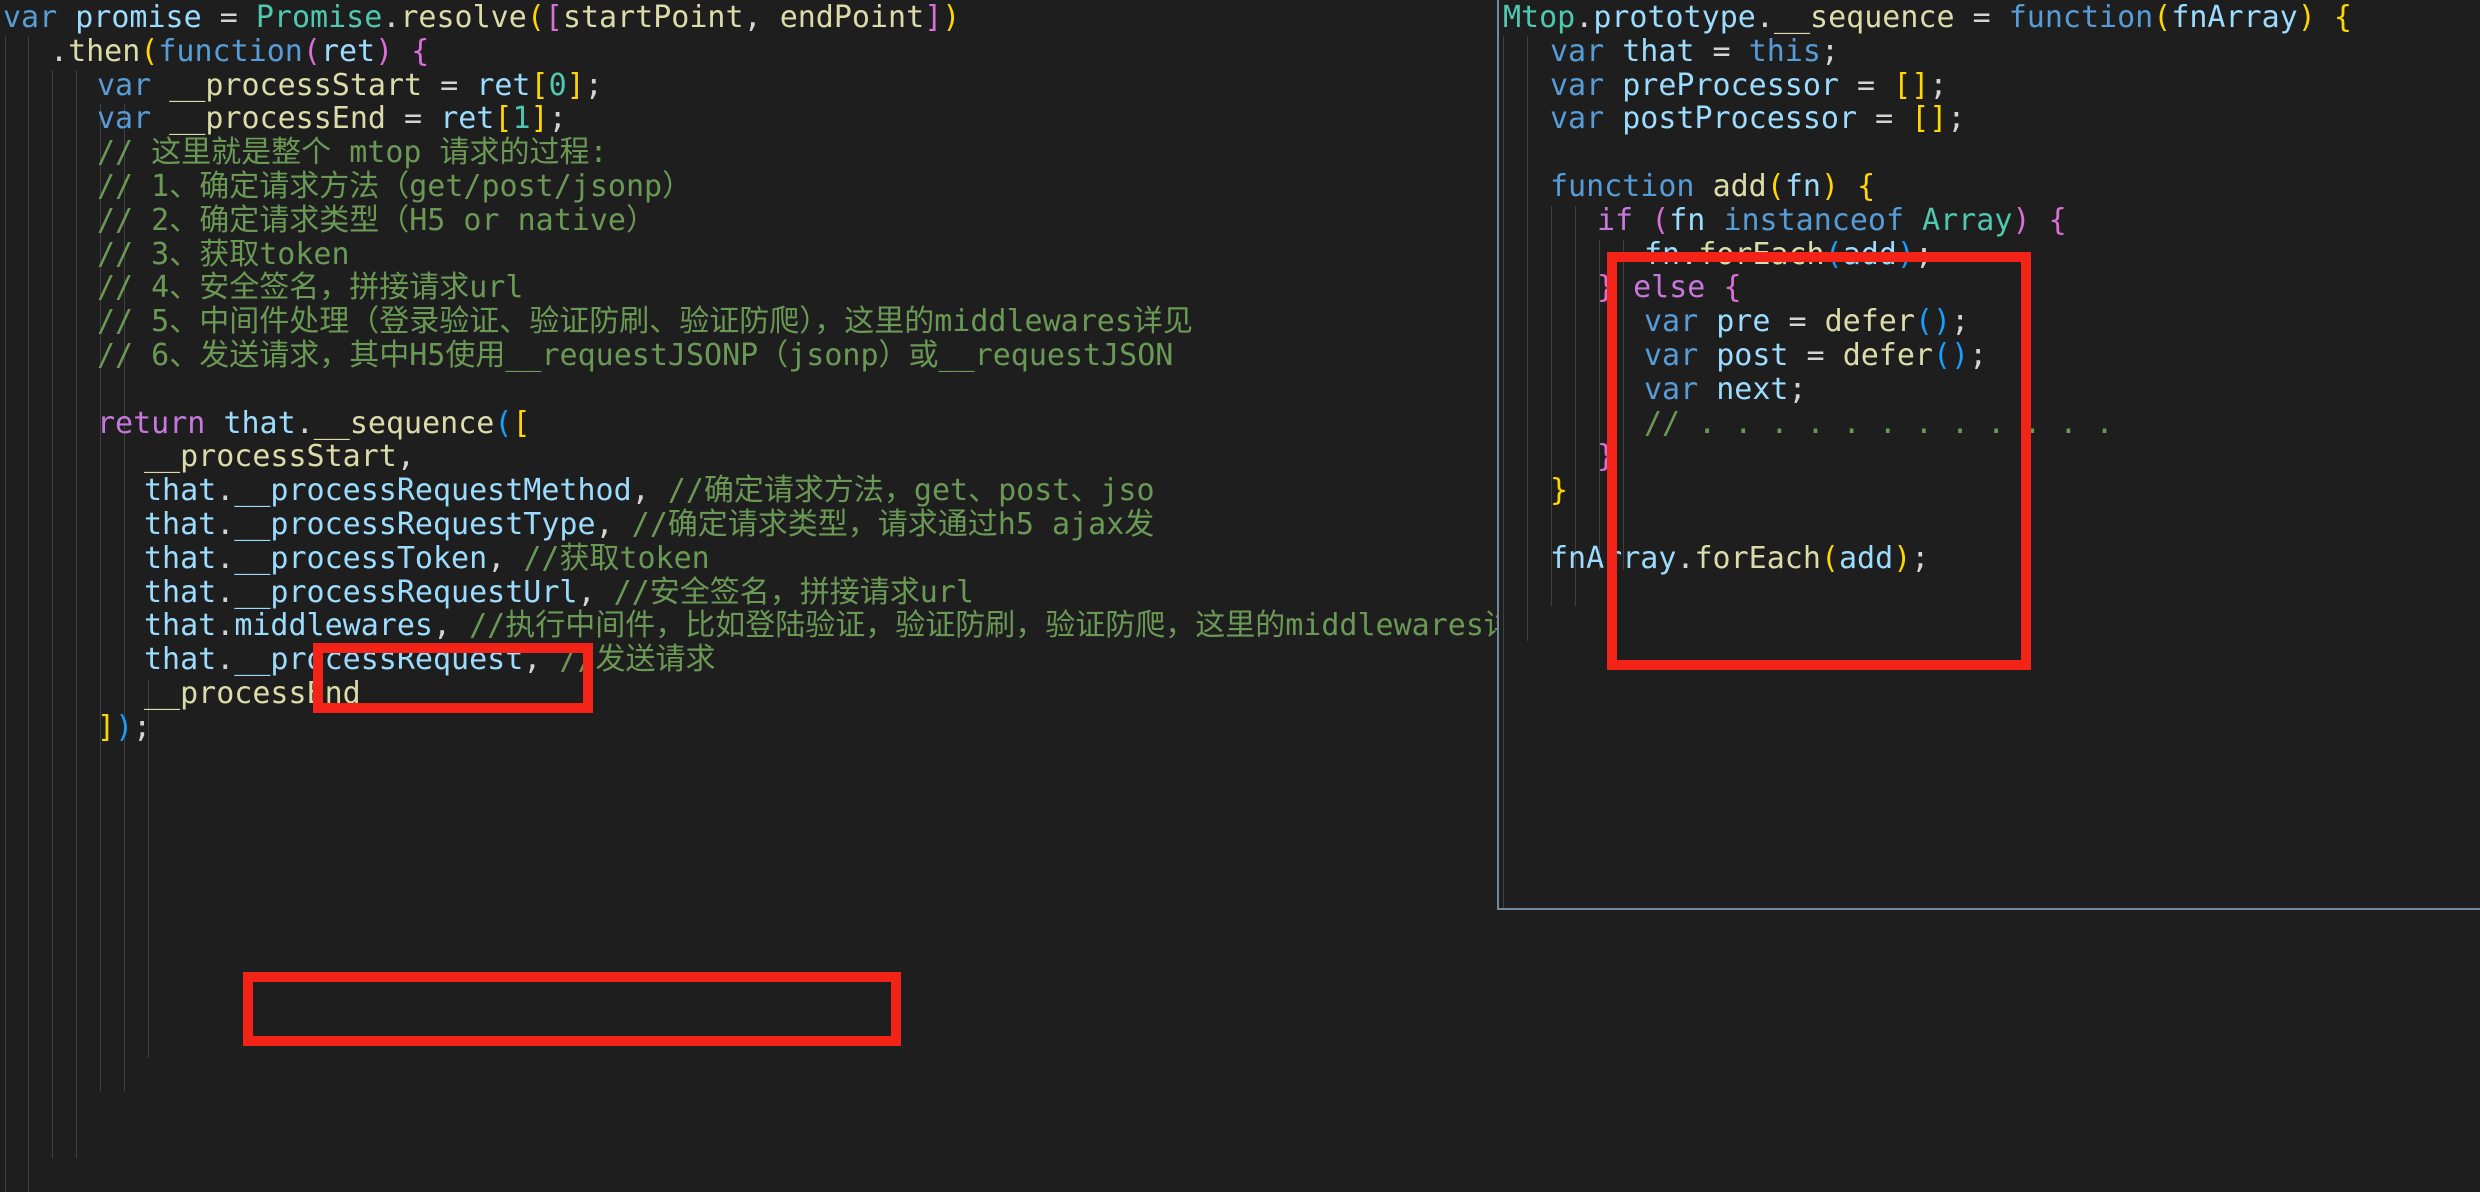 The width and height of the screenshot is (2480, 1192). What do you see at coordinates (1752, 355) in the screenshot?
I see `right_panel-token: post` at bounding box center [1752, 355].